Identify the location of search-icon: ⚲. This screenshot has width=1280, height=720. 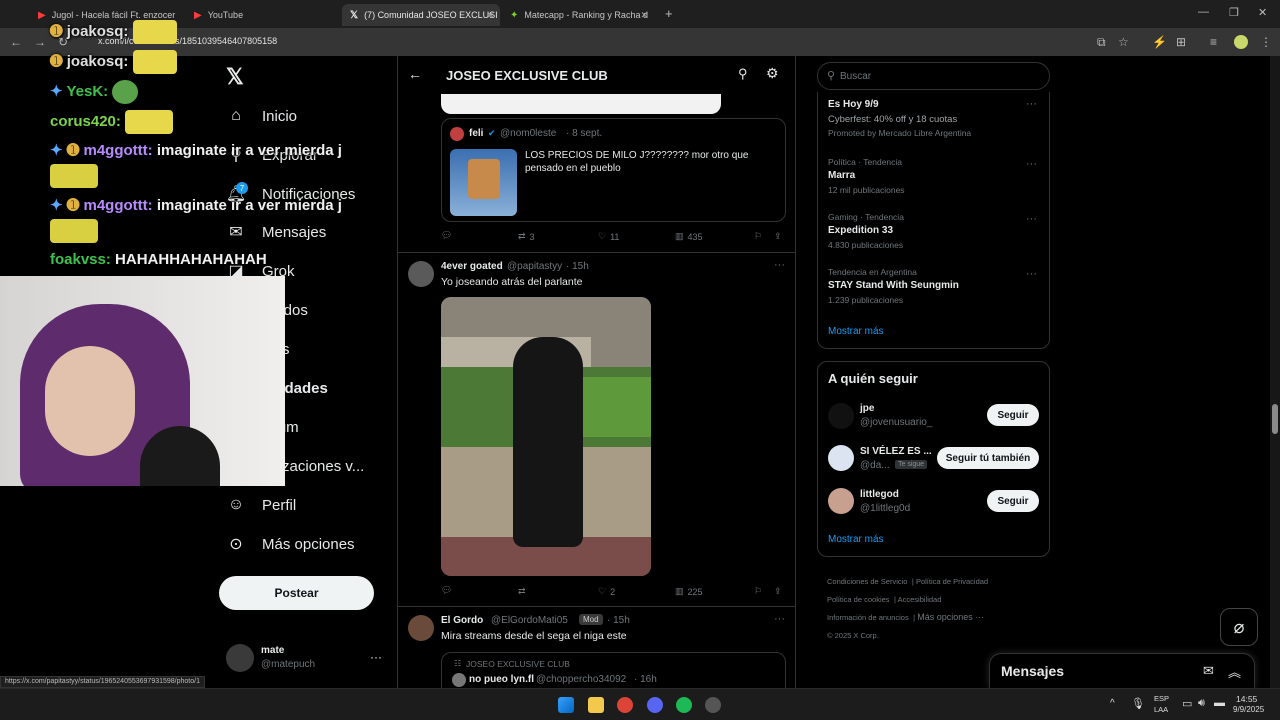
(743, 74).